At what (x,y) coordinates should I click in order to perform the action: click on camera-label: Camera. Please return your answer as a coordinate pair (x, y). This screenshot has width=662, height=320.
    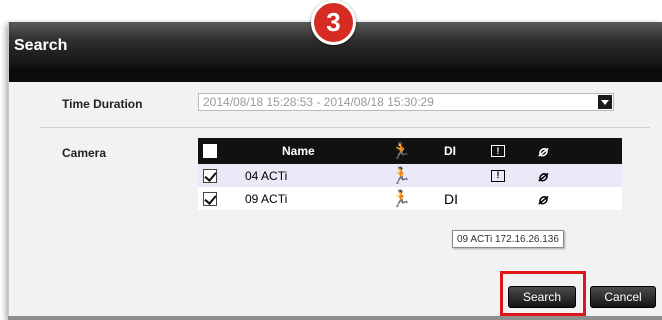
    Looking at the image, I should click on (84, 153).